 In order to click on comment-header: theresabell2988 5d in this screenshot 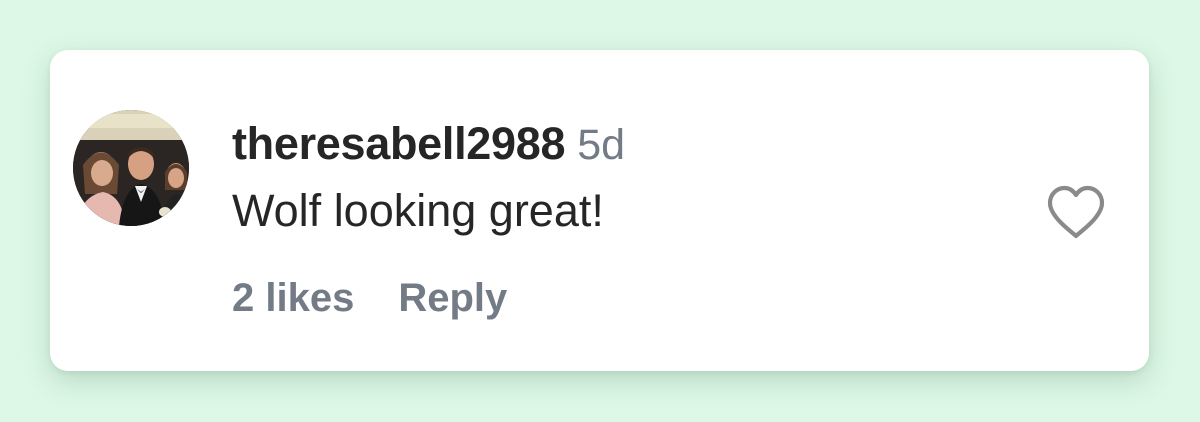, I will do `click(428, 144)`.